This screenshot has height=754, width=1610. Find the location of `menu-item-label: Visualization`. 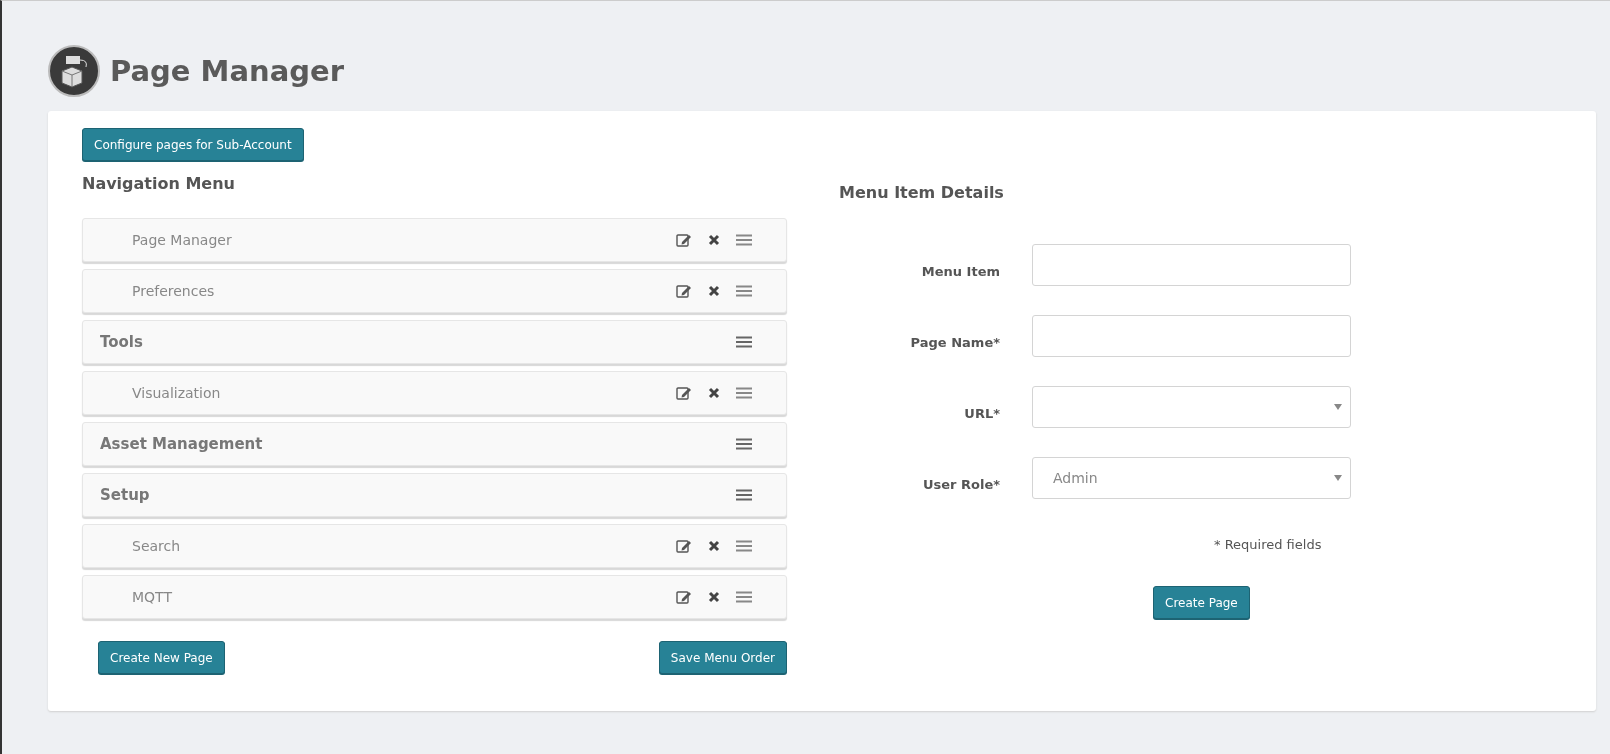

menu-item-label: Visualization is located at coordinates (176, 393).